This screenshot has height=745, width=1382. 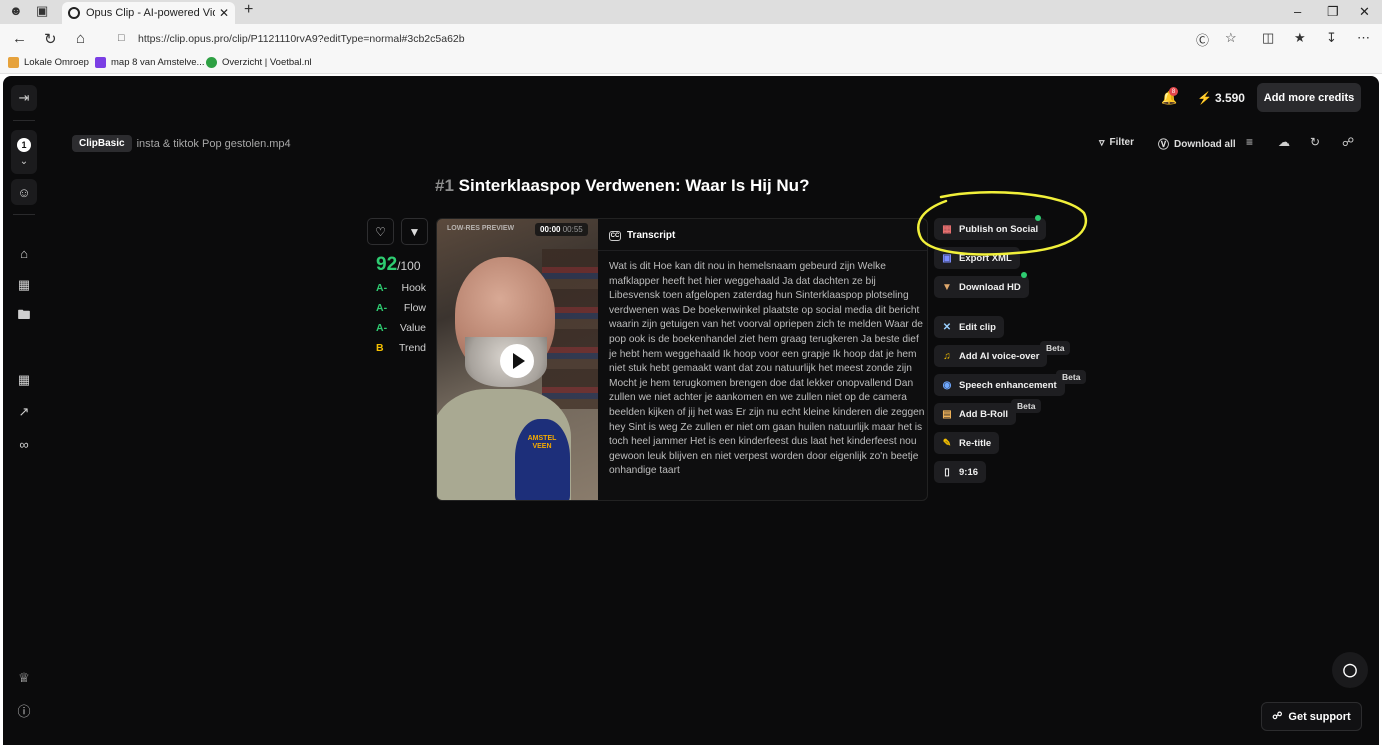 What do you see at coordinates (24, 144) in the screenshot?
I see `page-number: 1` at bounding box center [24, 144].